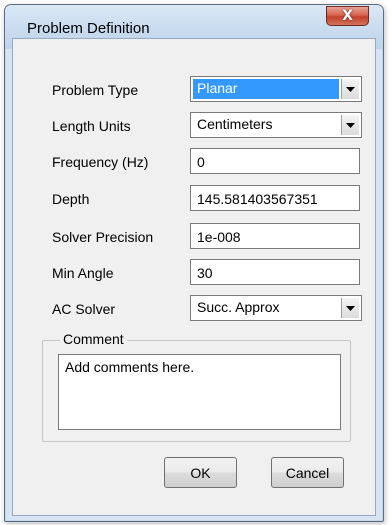  I want to click on problem-type-value: Planar, so click(266, 89).